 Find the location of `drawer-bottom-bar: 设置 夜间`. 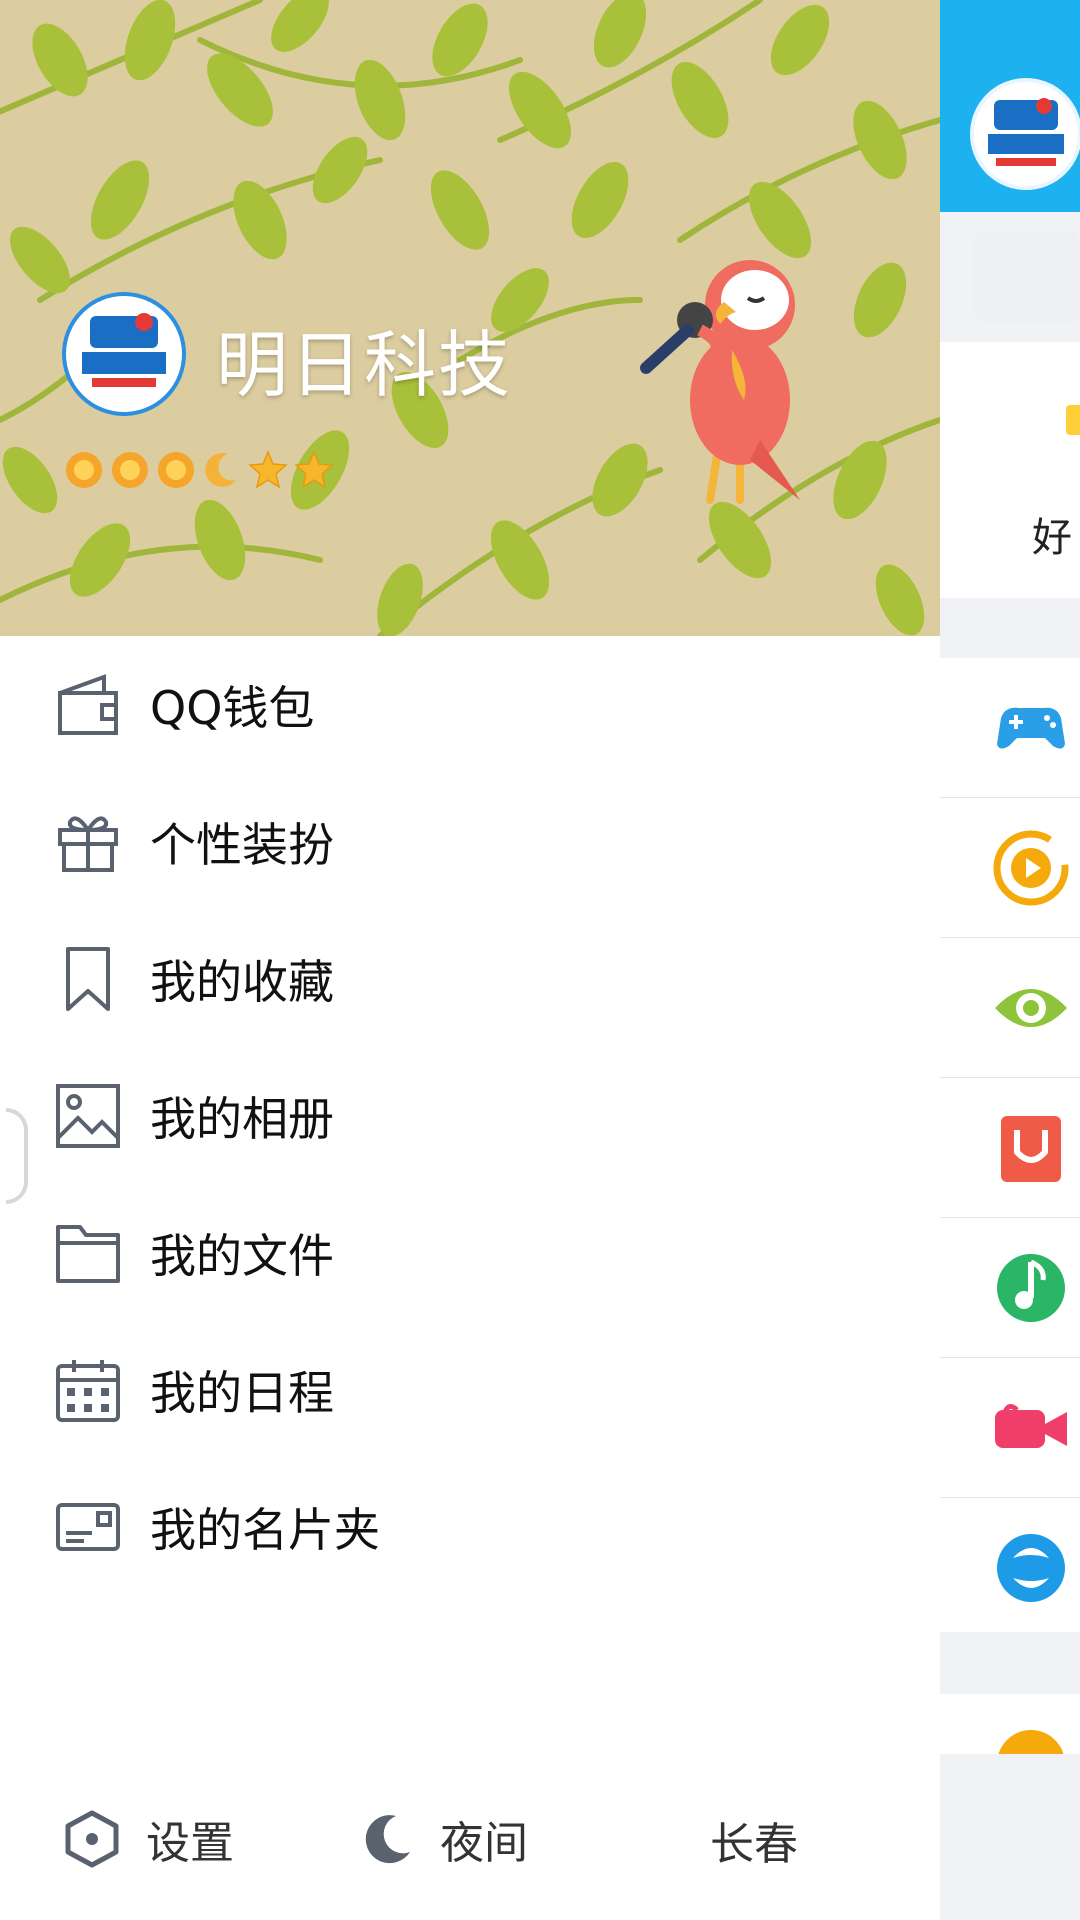

drawer-bottom-bar: 设置 夜间 is located at coordinates (470, 1840).